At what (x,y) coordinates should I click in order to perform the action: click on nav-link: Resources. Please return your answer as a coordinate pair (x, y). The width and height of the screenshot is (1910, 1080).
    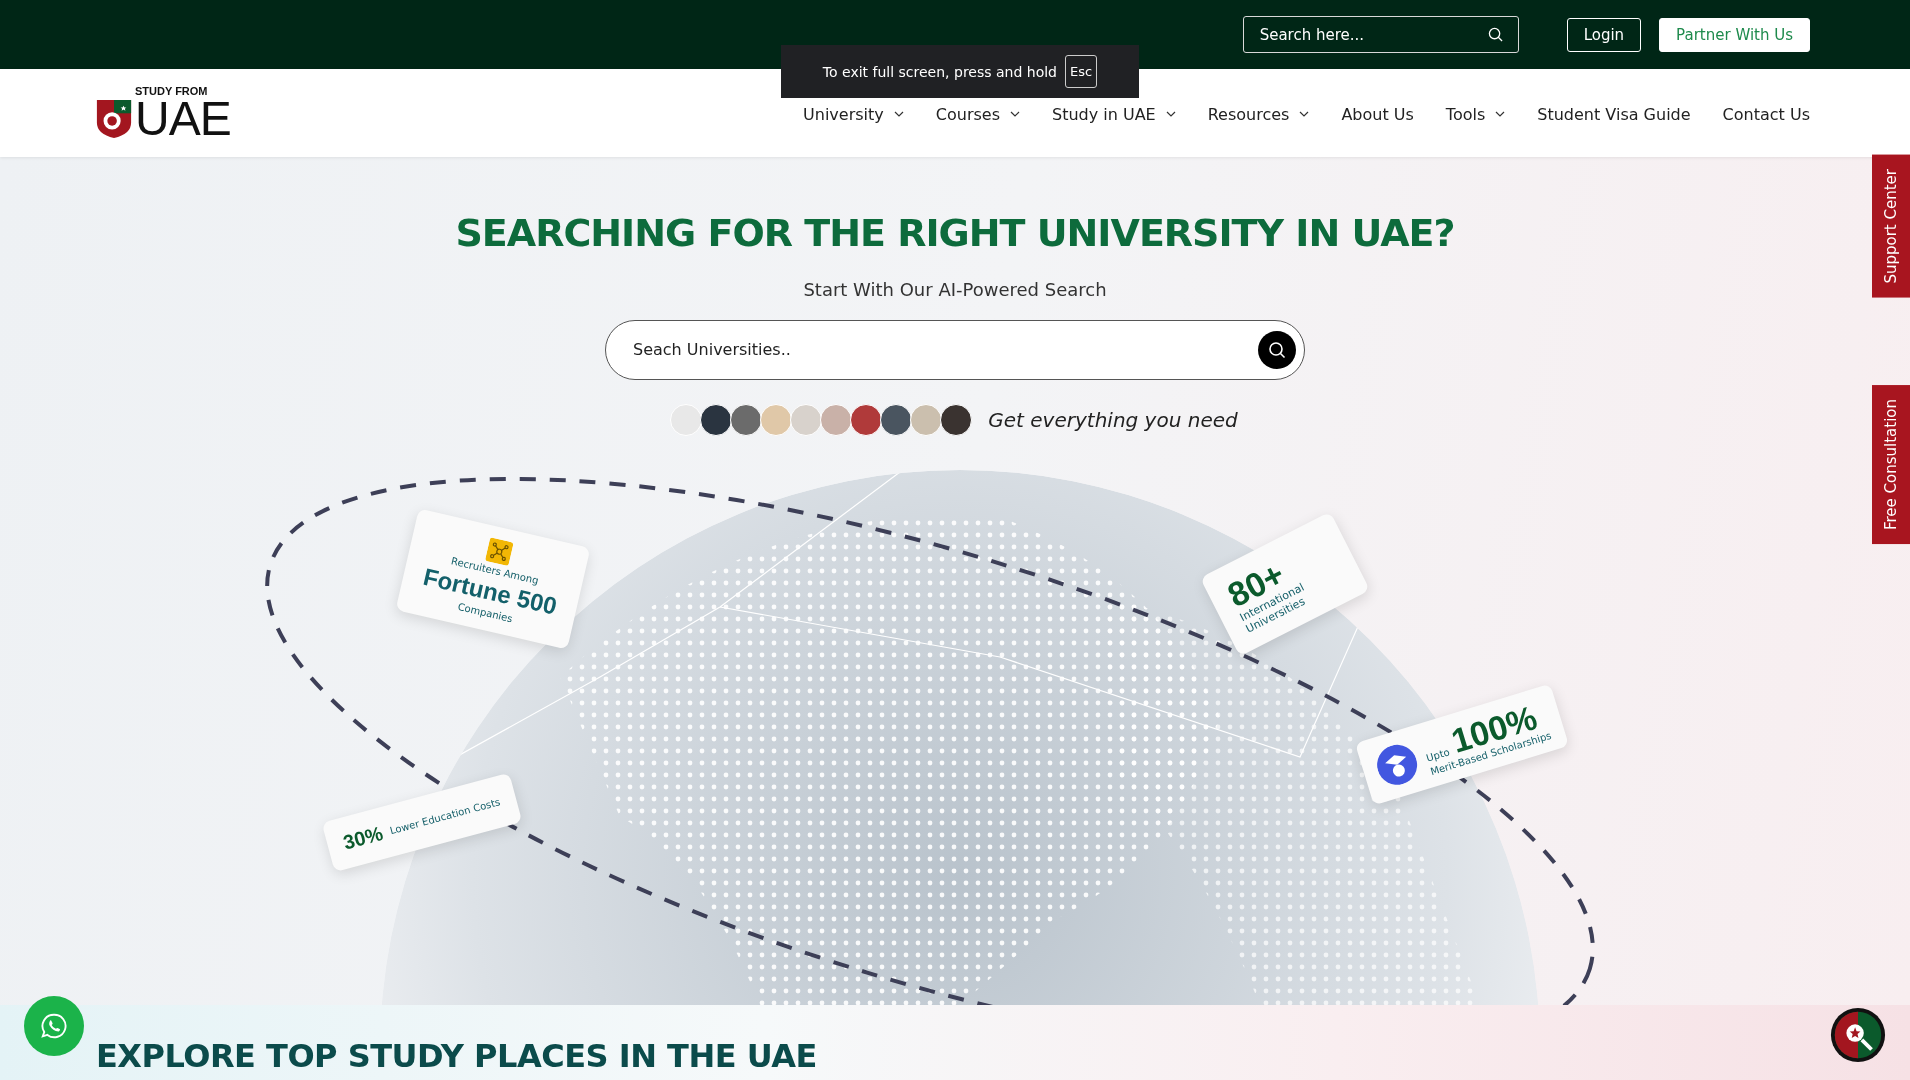
    Looking at the image, I should click on (1258, 114).